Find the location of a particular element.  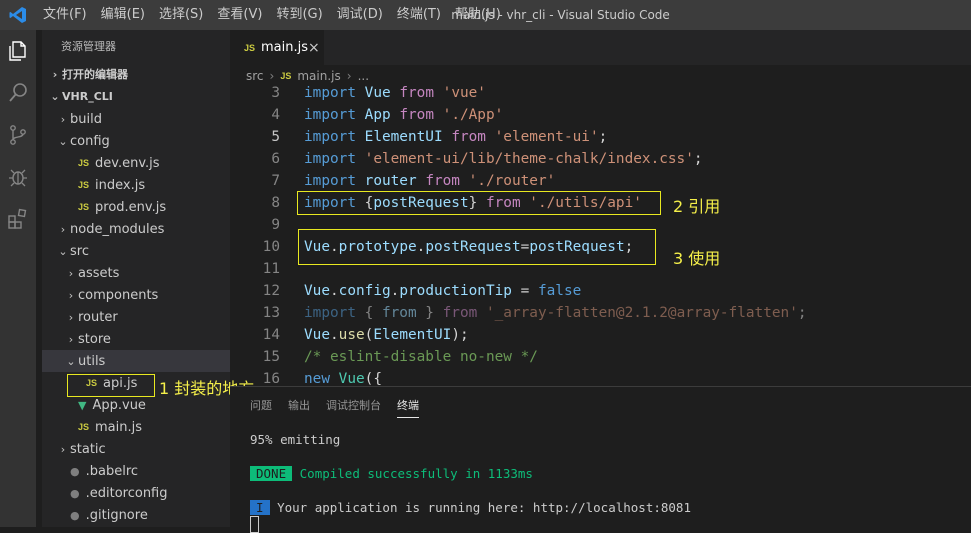

menu-item: 选择(S) is located at coordinates (181, 15).